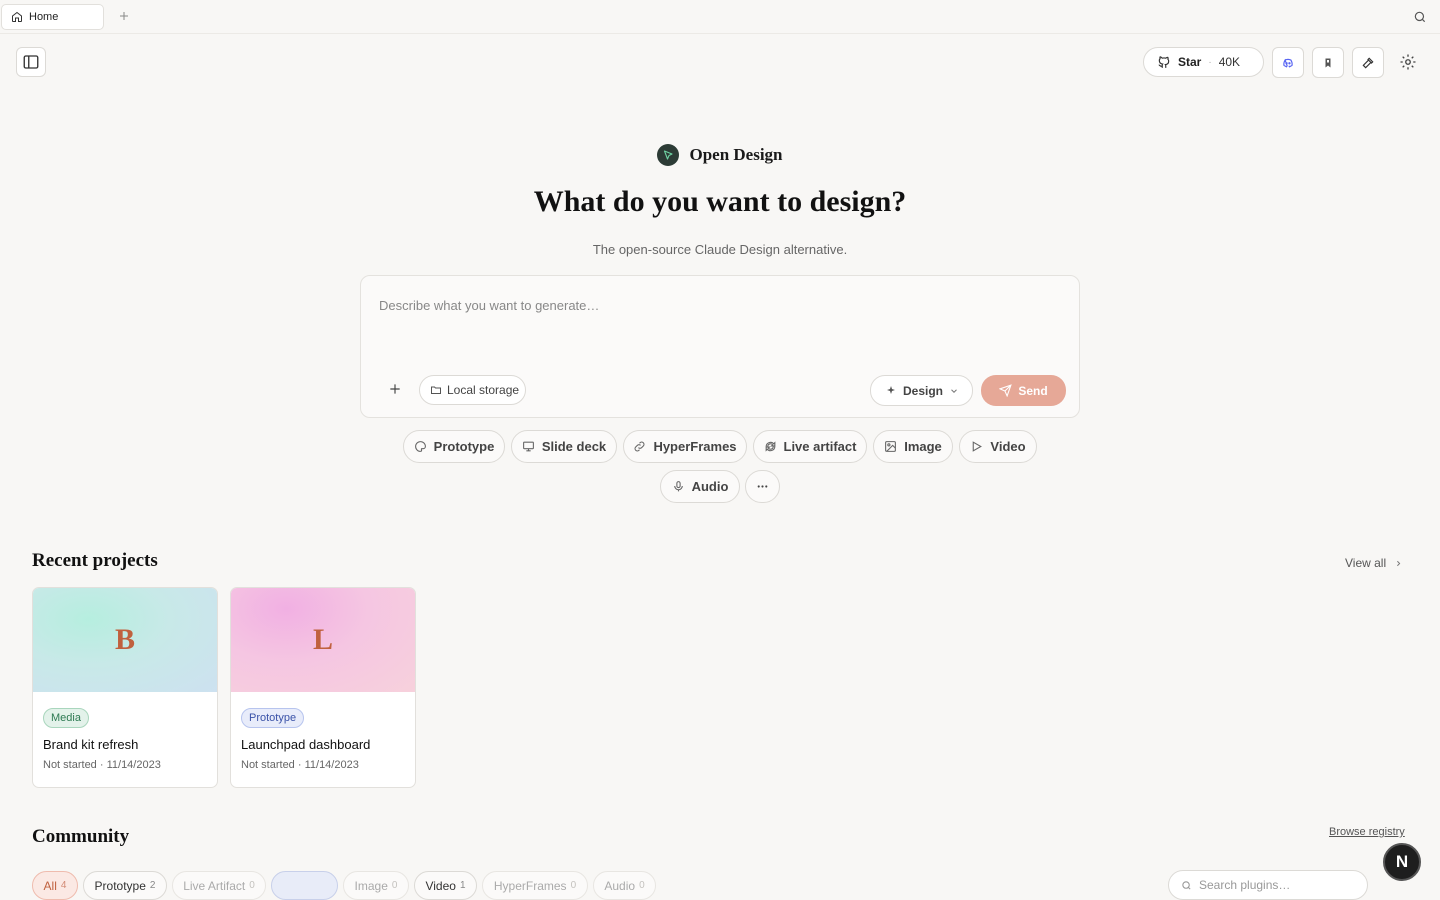  I want to click on github-star-button: Star · 40K, so click(1203, 62).